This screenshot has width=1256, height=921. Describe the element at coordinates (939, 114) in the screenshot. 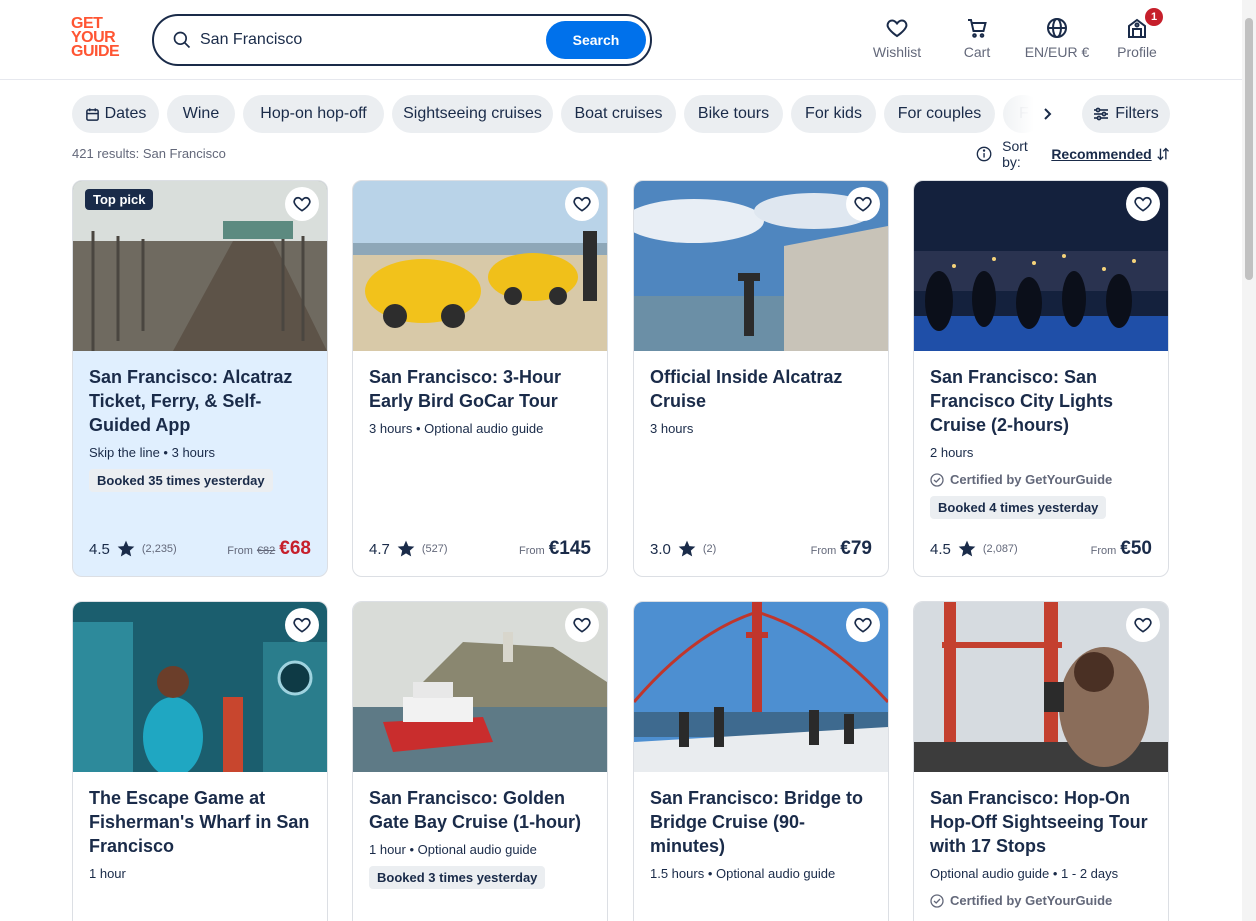

I see `chip-for-couples: For couples` at that location.